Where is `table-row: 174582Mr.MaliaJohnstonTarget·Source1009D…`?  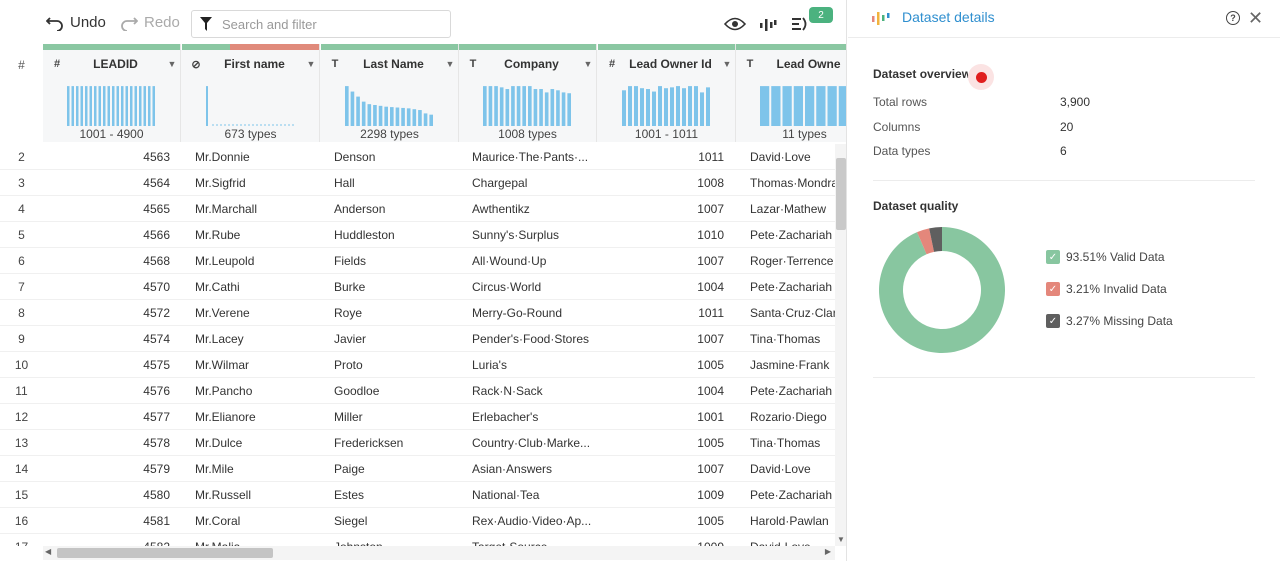 table-row: 174582Mr.MaliaJohnstonTarget·Source1009D… is located at coordinates (417, 540).